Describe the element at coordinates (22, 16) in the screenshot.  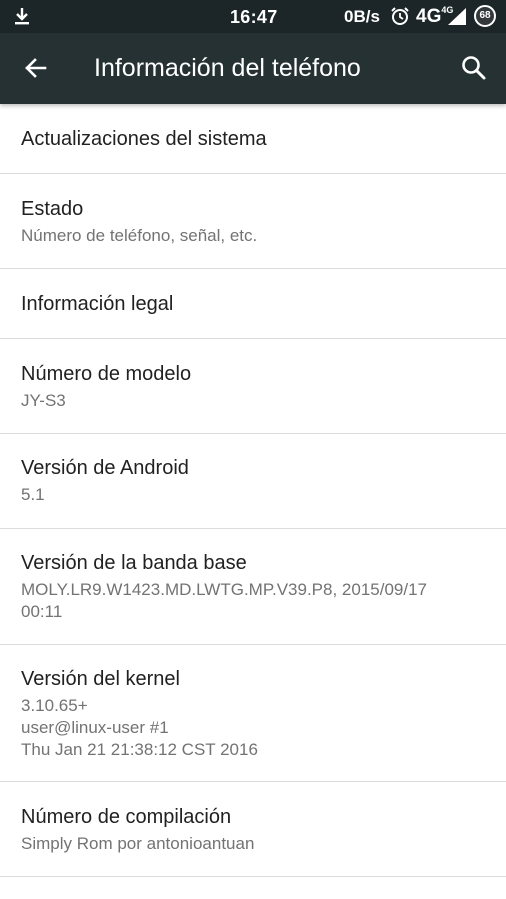
I see `download-icon` at that location.